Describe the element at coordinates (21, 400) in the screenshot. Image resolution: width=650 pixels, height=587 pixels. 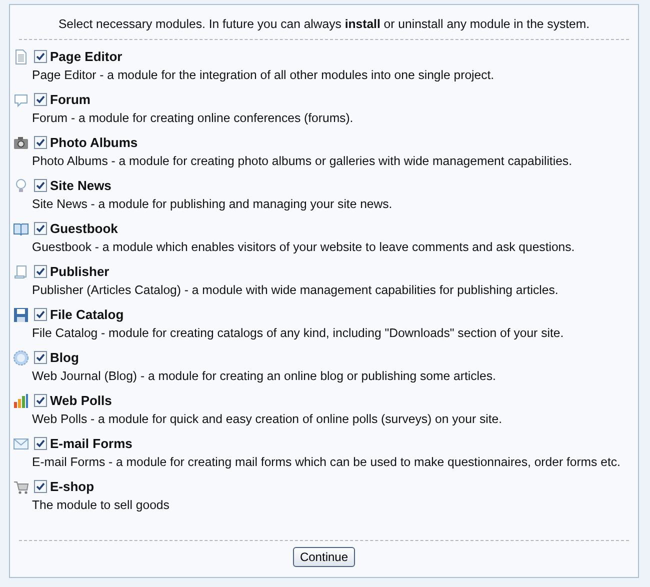
I see `bar-chart-icon` at that location.